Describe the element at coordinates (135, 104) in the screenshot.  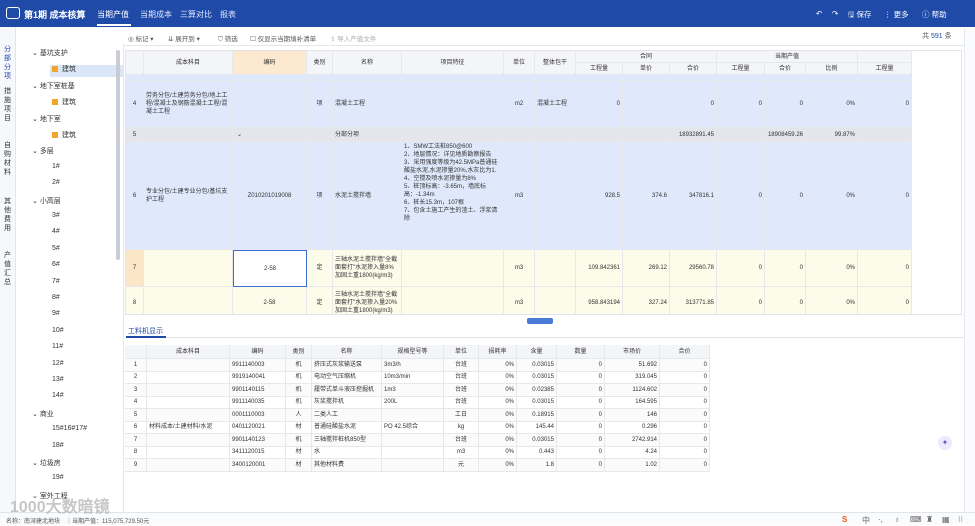
I see `table-cell: 4` at that location.